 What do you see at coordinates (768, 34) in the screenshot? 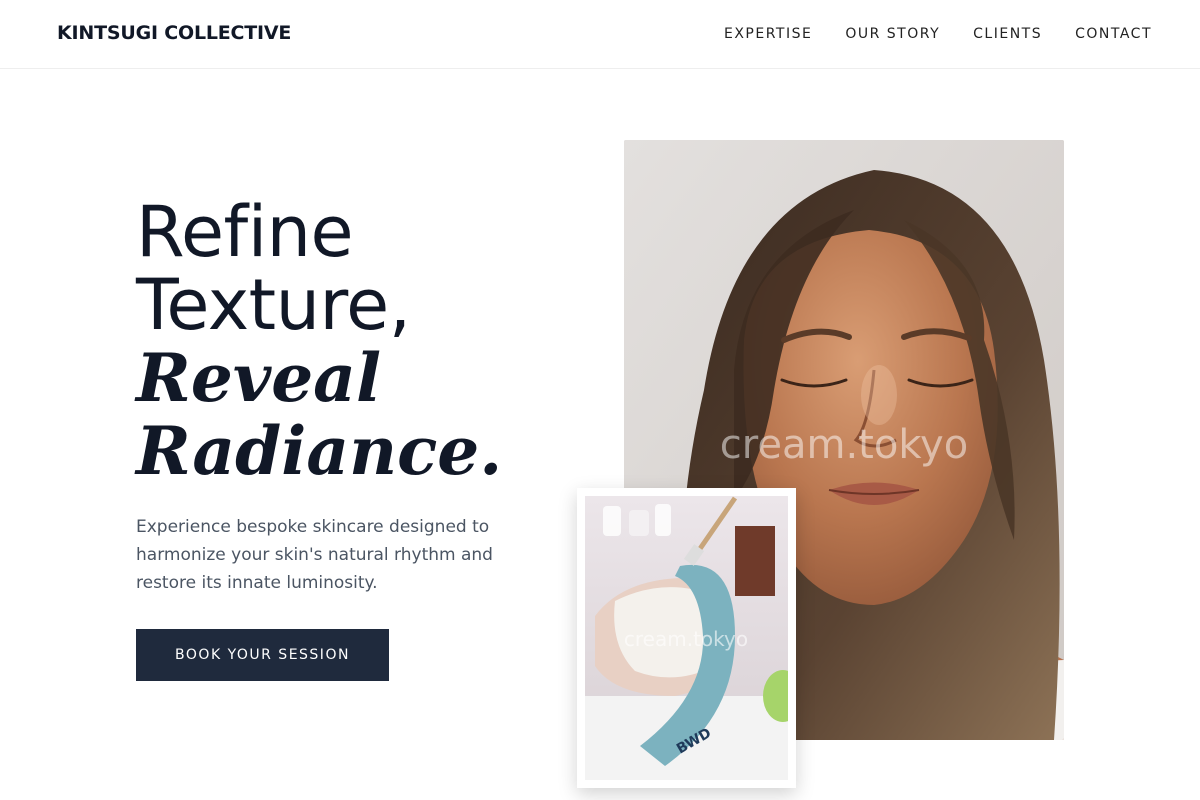
I see `nav-link-expertise: EXPERTISE` at bounding box center [768, 34].